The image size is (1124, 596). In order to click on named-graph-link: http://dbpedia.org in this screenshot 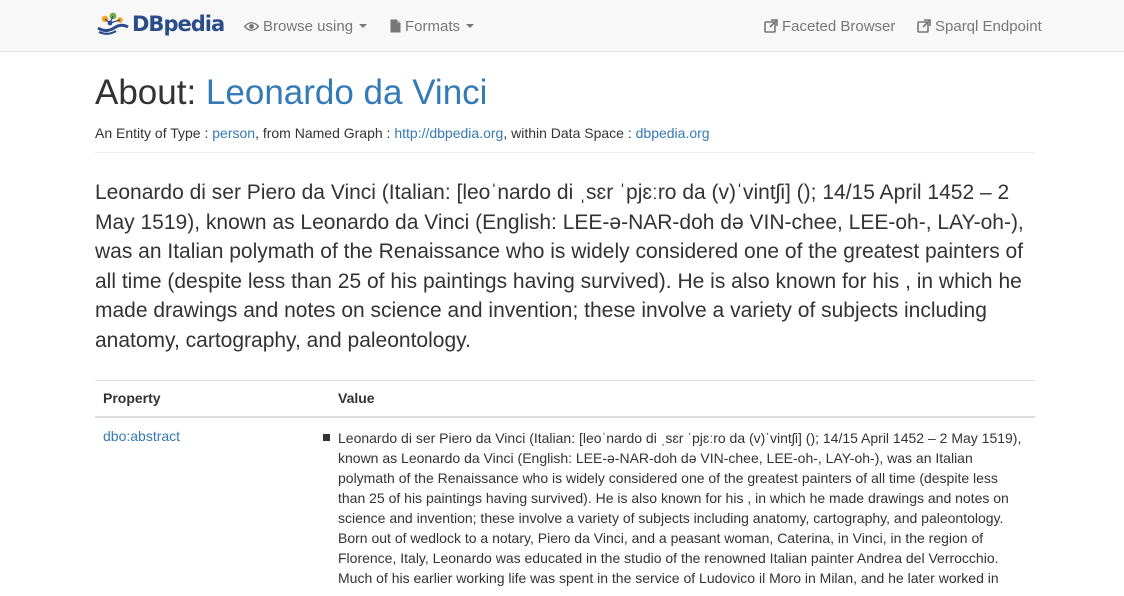, I will do `click(448, 133)`.